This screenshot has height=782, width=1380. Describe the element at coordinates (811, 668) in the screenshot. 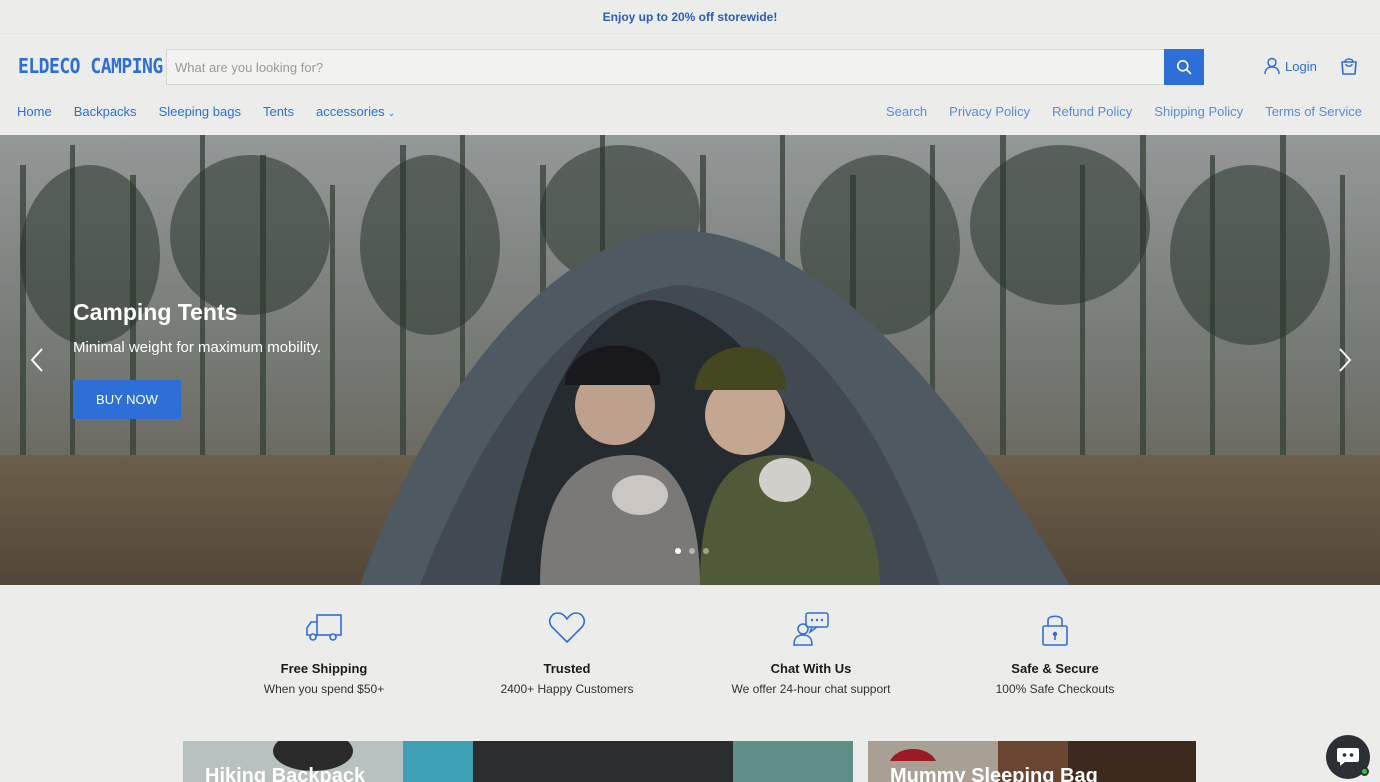

I see `feature-title: Chat With Us` at that location.